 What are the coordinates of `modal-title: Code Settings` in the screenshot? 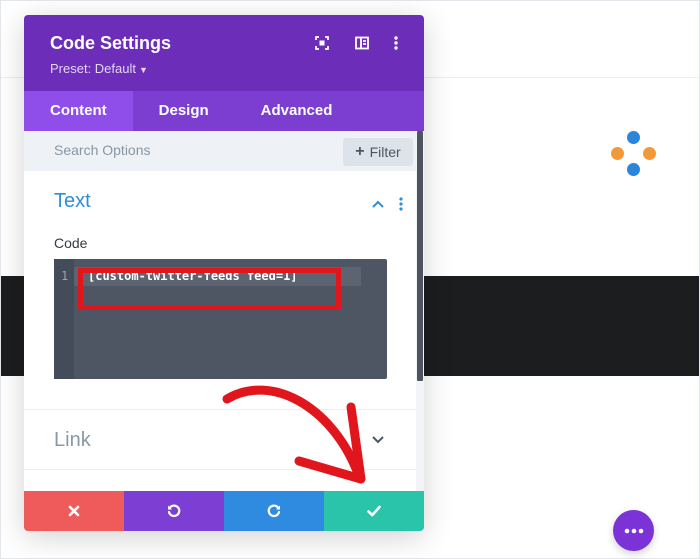 It's located at (111, 43).